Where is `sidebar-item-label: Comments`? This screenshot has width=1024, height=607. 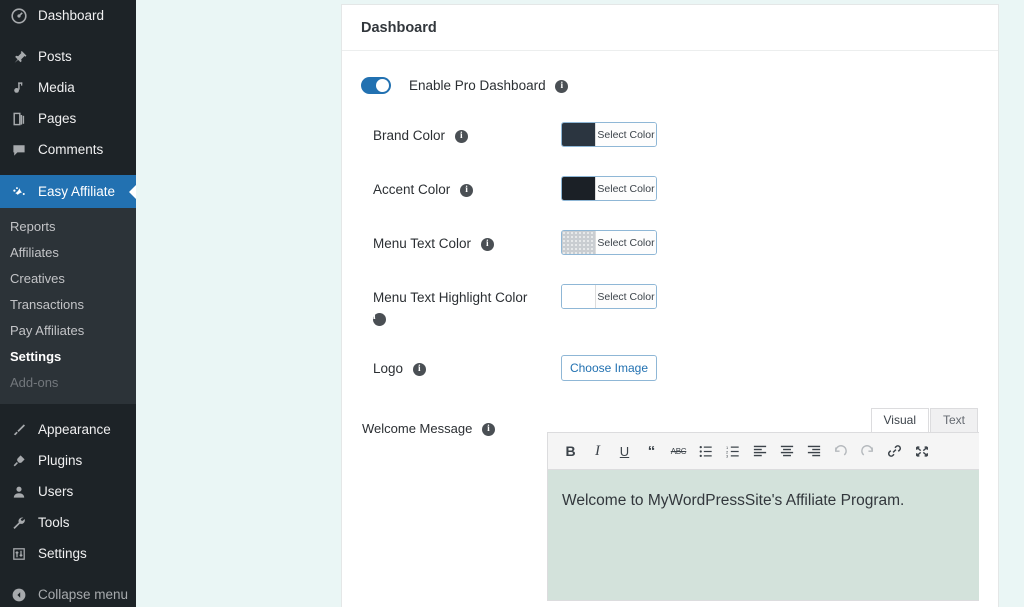 sidebar-item-label: Comments is located at coordinates (71, 149).